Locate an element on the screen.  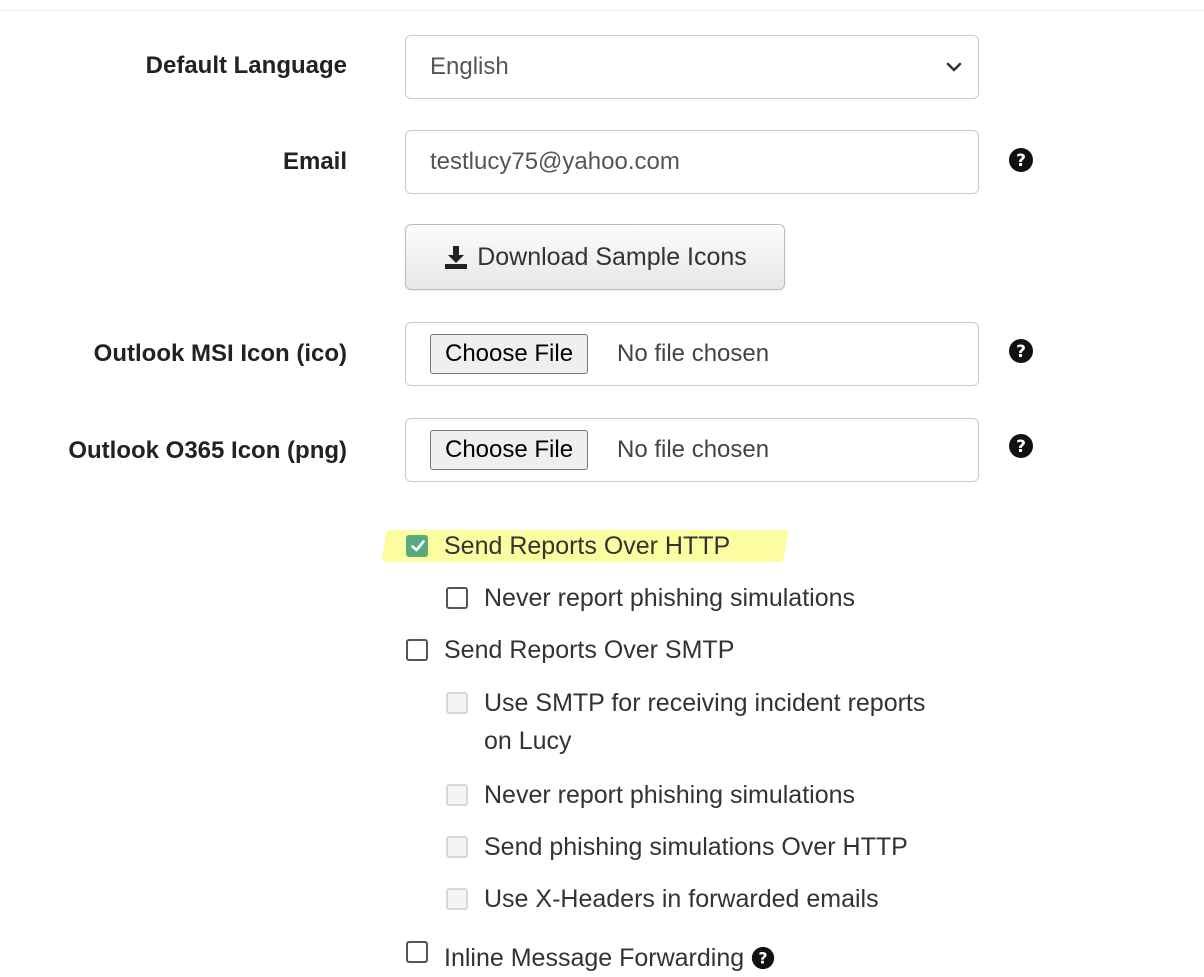
outlook-o365-file-status: No file chosen is located at coordinates (693, 449).